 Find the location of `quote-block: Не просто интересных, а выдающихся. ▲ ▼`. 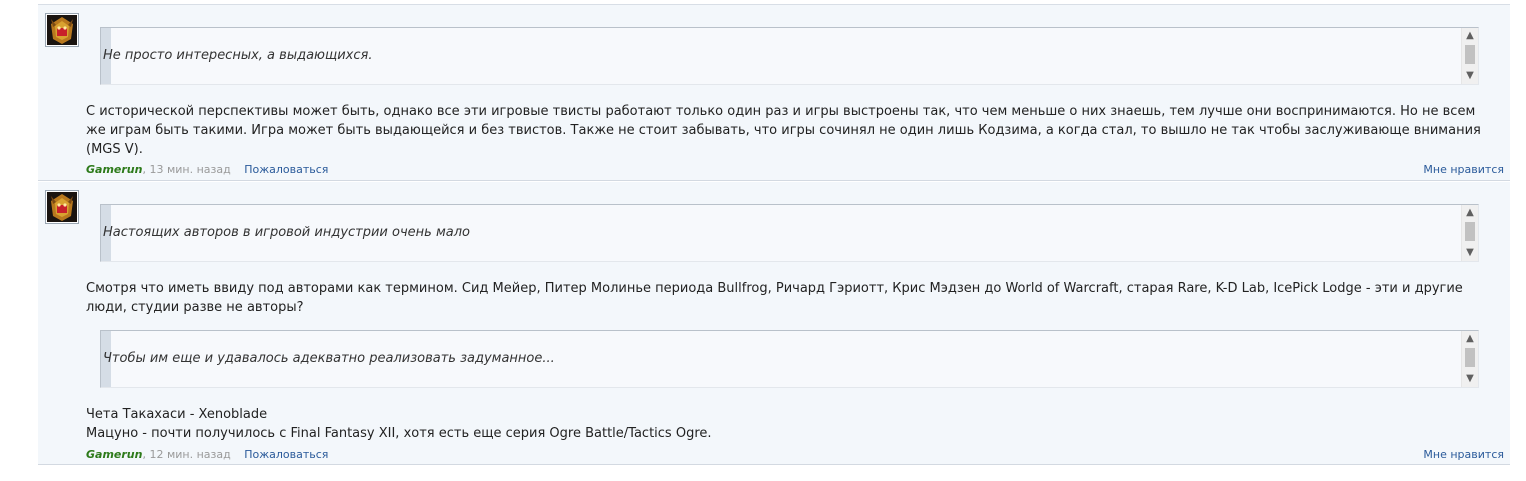

quote-block: Не просто интересных, а выдающихся. ▲ ▼ is located at coordinates (789, 56).